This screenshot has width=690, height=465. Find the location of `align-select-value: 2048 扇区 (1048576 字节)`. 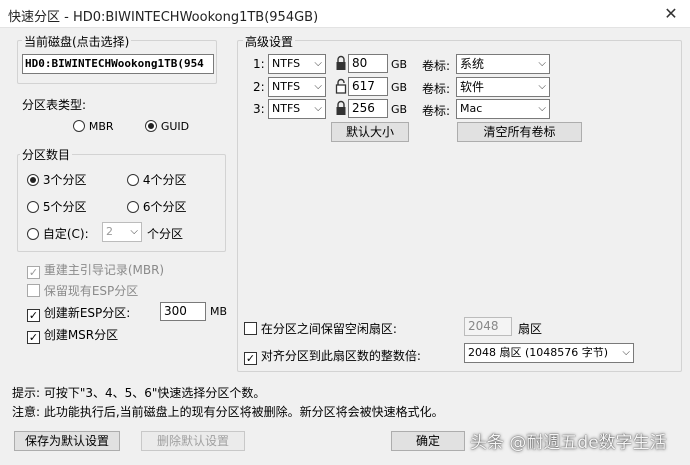

align-select-value: 2048 扇区 (1048576 字节) is located at coordinates (538, 352).